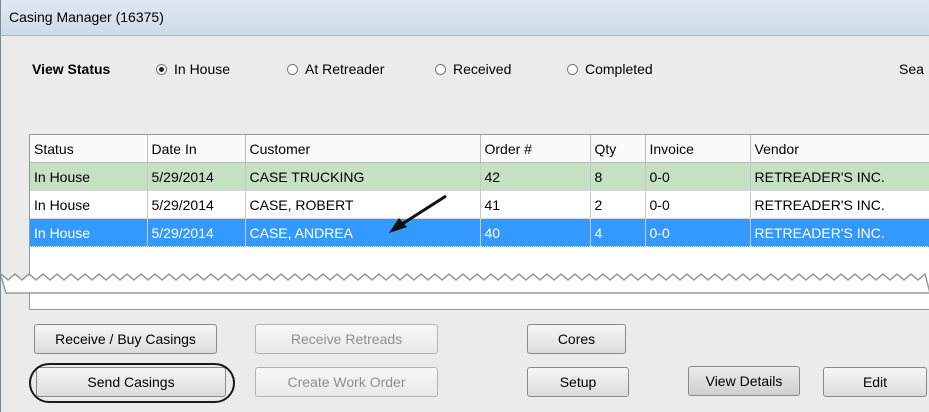 The image size is (929, 412). I want to click on column-header-qty: Qty, so click(618, 149).